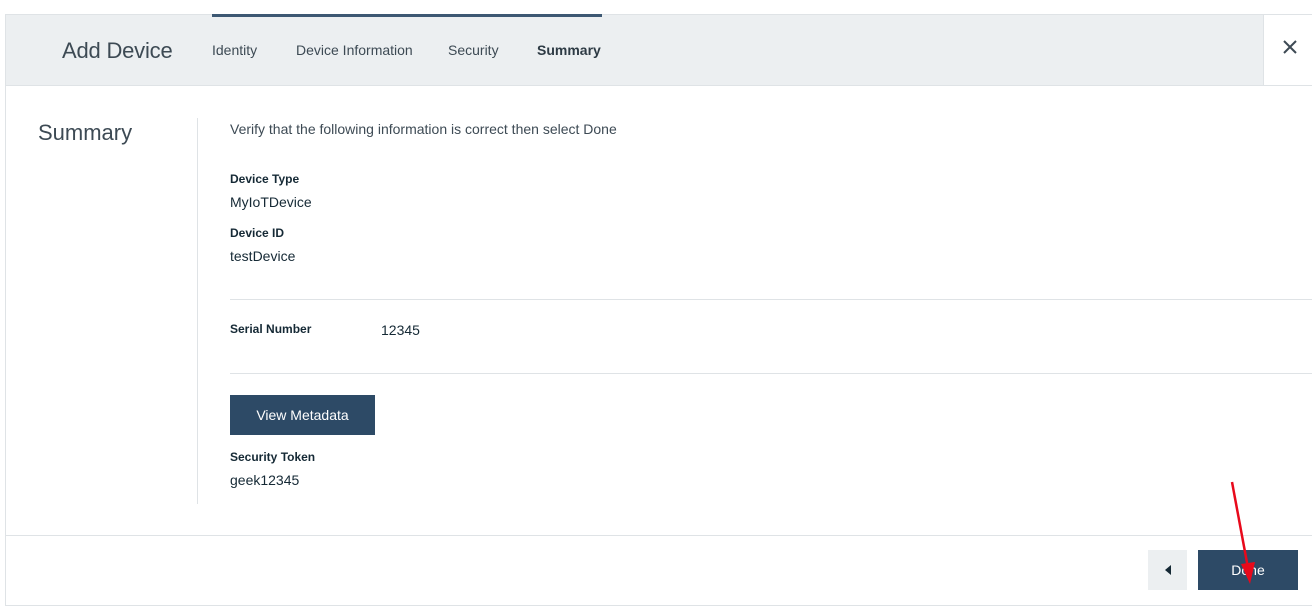 This screenshot has width=1312, height=612. Describe the element at coordinates (117, 50) in the screenshot. I see `dialog-title: Add Device` at that location.